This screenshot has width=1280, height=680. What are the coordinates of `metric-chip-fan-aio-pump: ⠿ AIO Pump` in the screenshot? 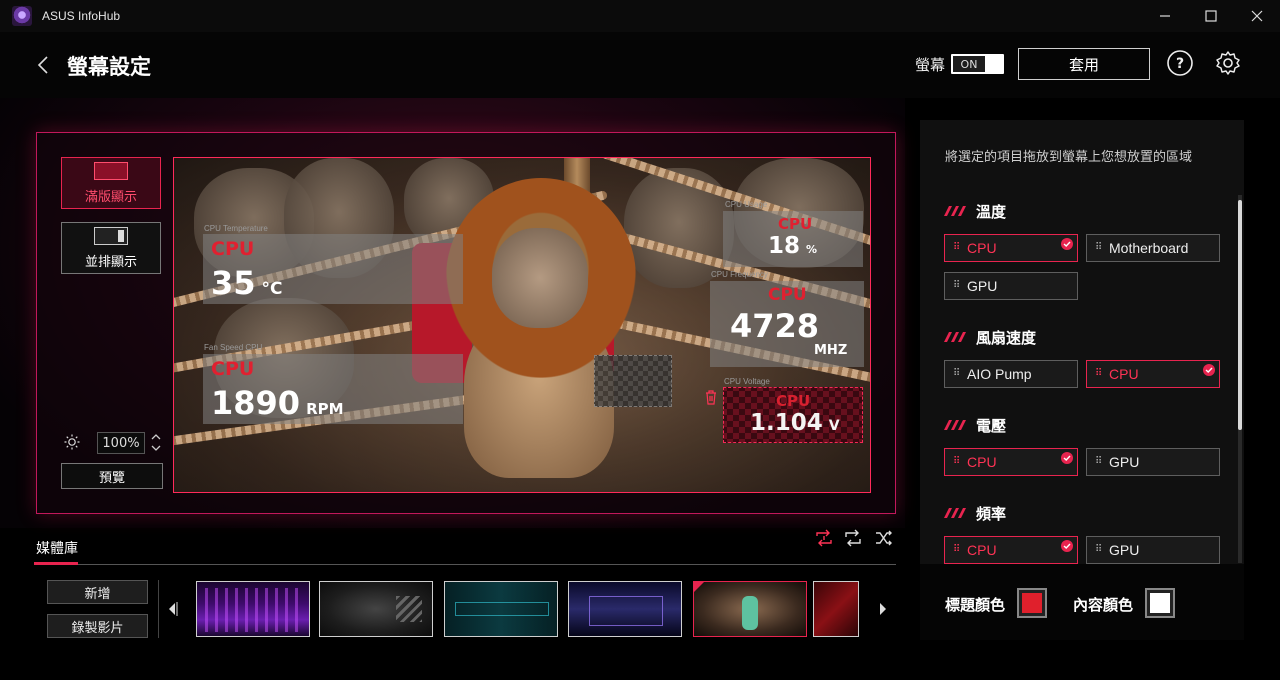 It's located at (1011, 374).